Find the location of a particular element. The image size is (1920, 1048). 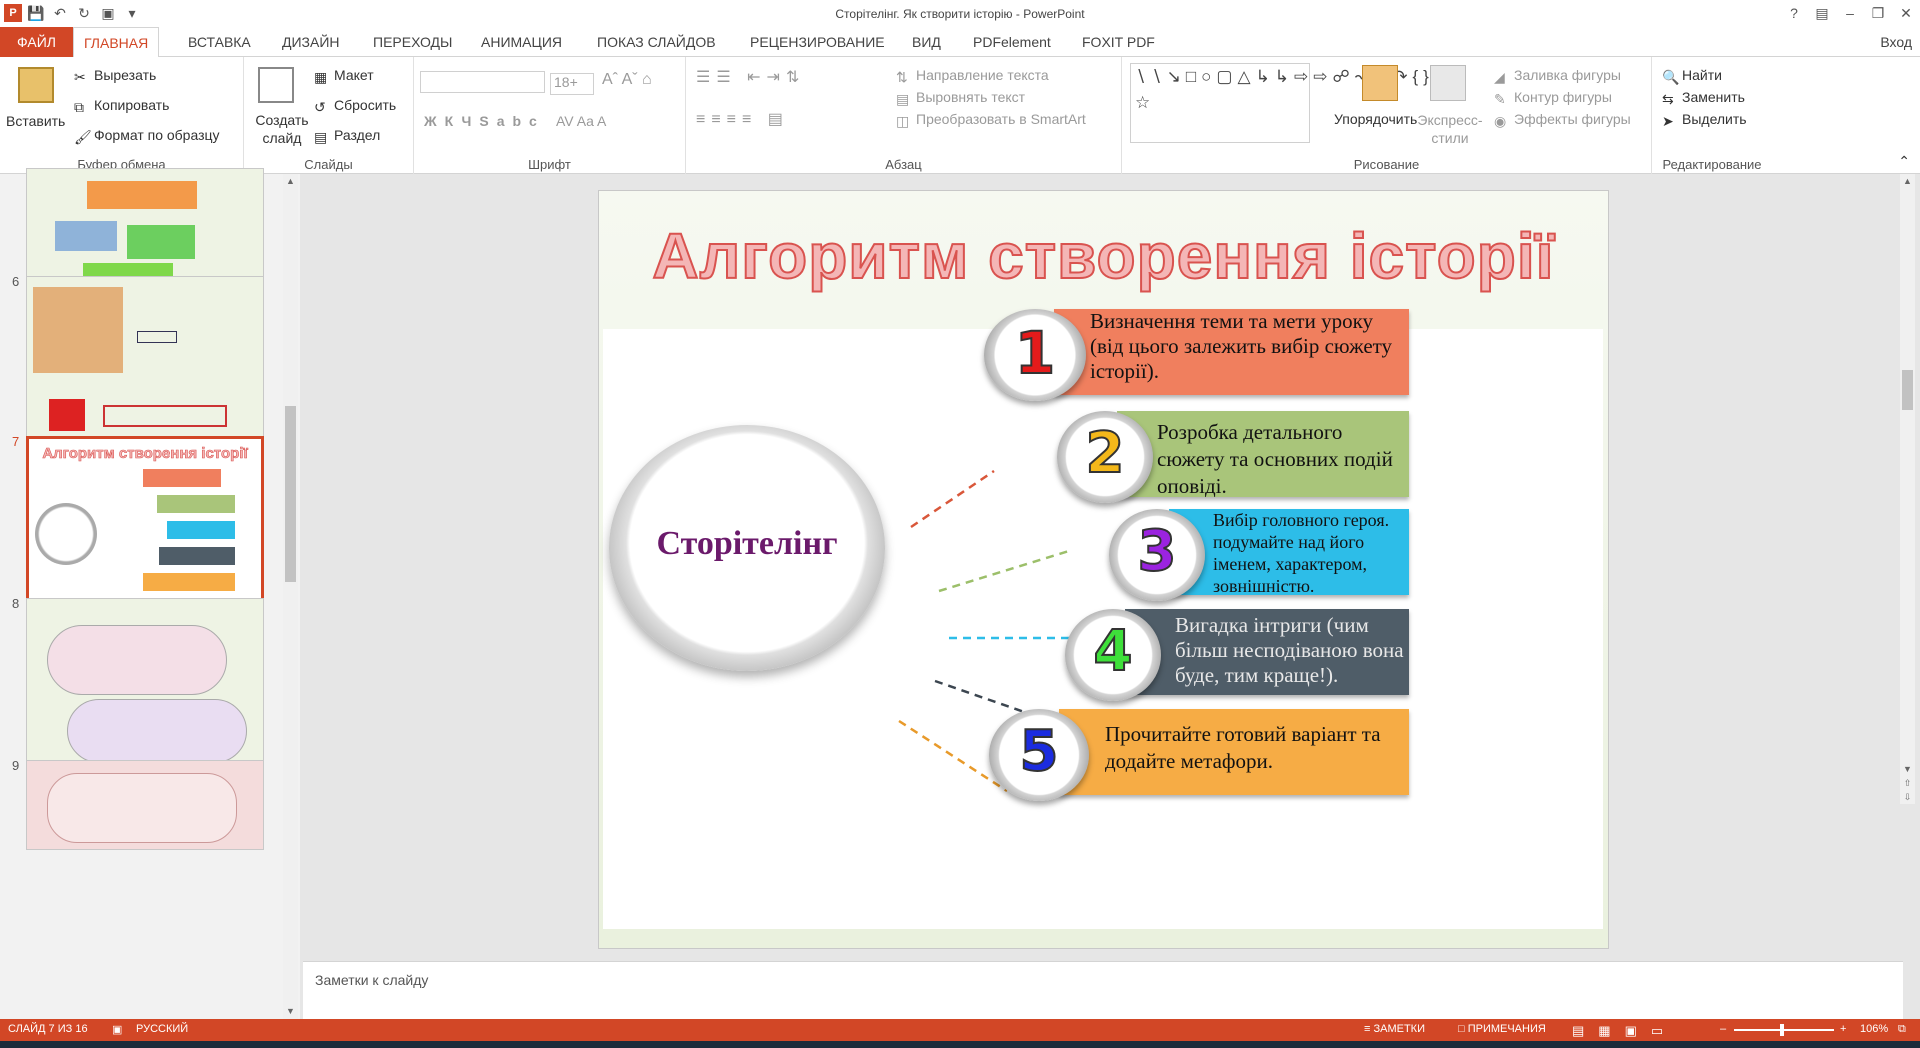

spellcheck-icon: ▣ is located at coordinates (117, 1029).